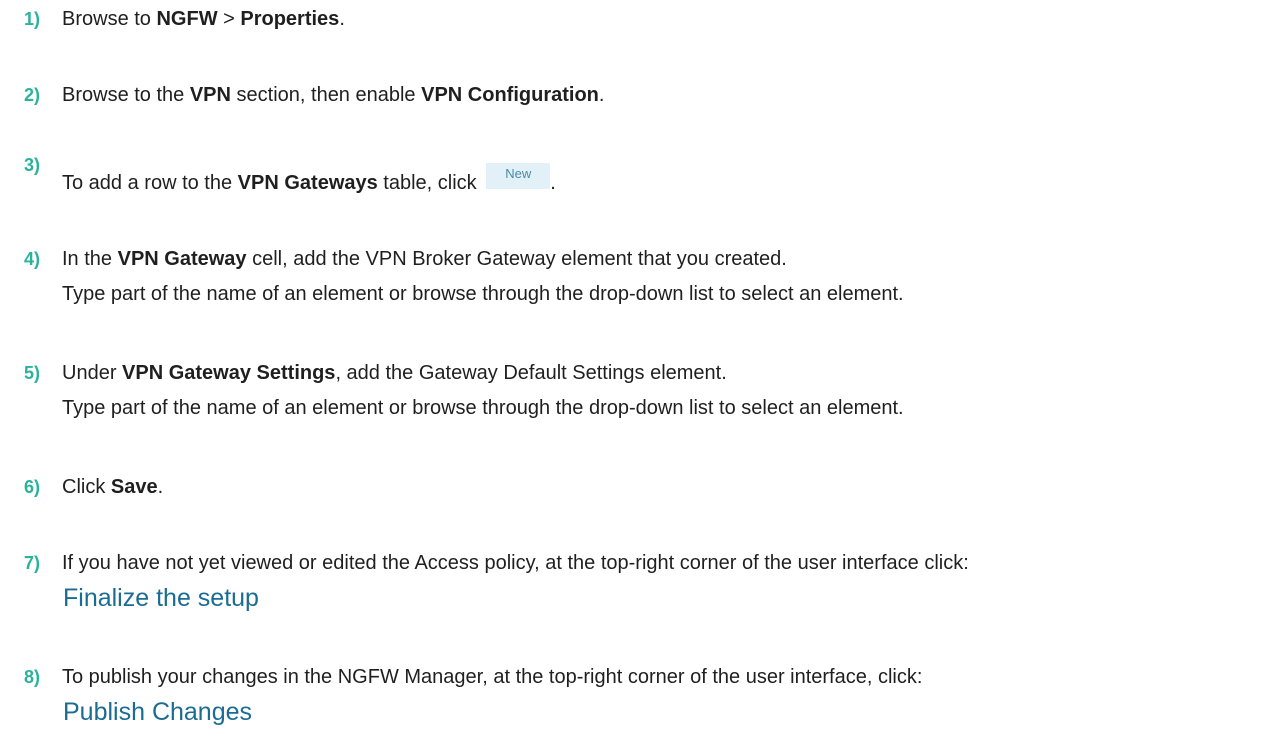  I want to click on step-number: 8), so click(32, 677).